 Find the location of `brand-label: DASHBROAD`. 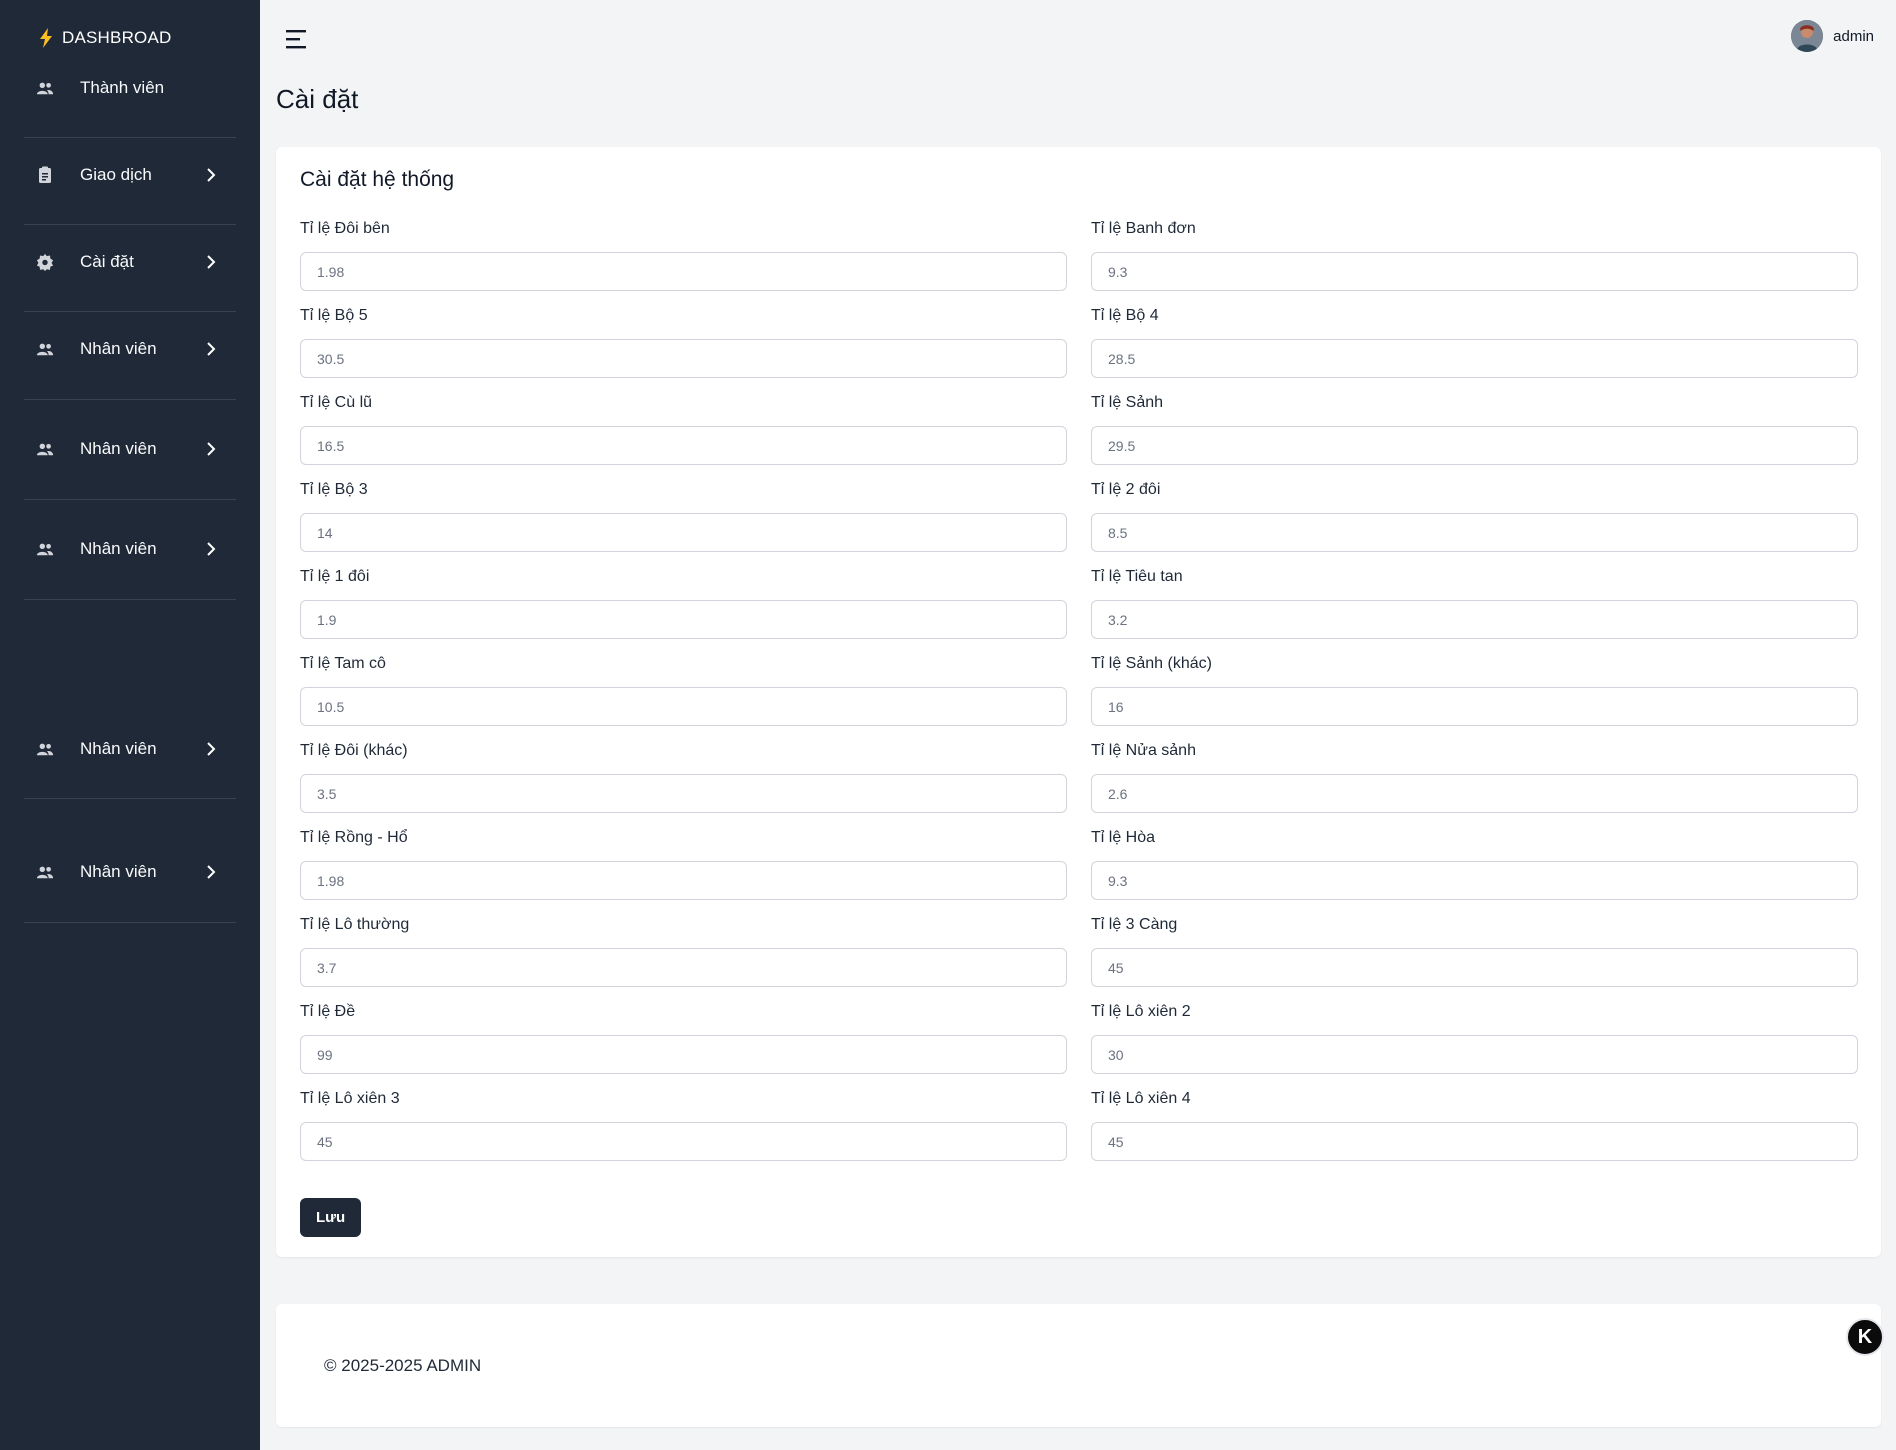

brand-label: DASHBROAD is located at coordinates (117, 37).